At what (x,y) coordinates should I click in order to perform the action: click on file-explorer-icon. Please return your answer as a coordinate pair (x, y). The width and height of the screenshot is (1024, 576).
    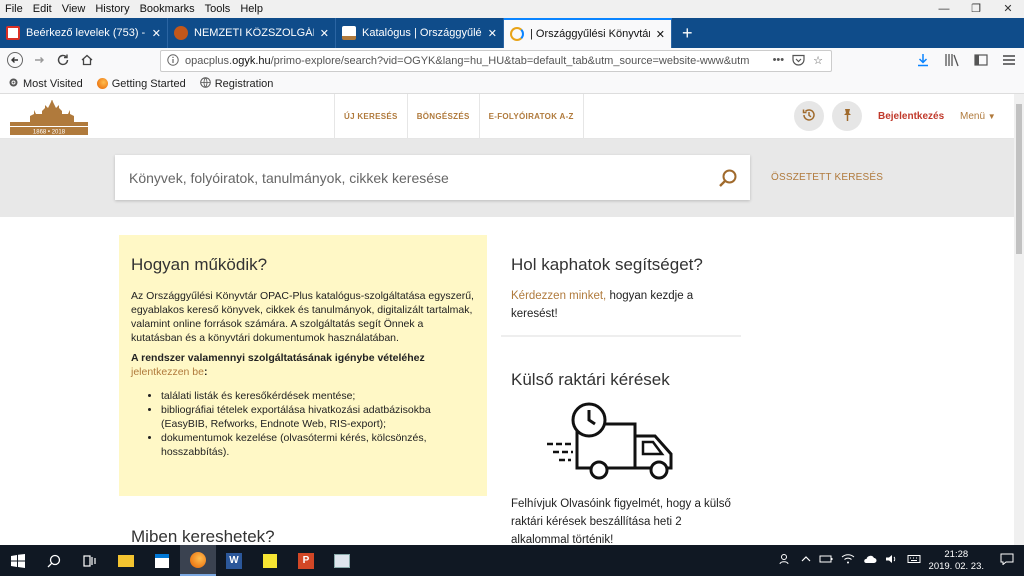
    Looking at the image, I should click on (126, 560).